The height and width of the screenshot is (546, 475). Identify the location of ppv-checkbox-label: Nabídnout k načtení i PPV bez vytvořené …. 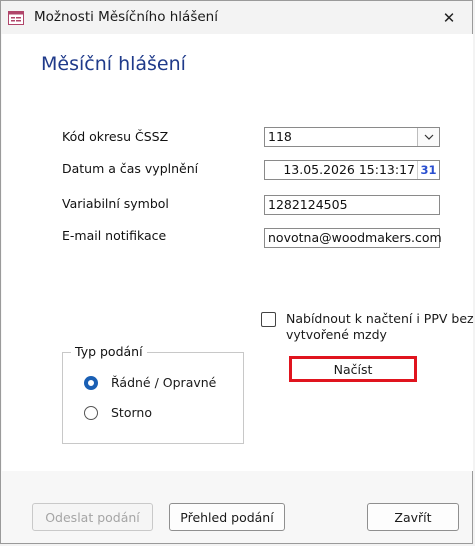
(380, 326).